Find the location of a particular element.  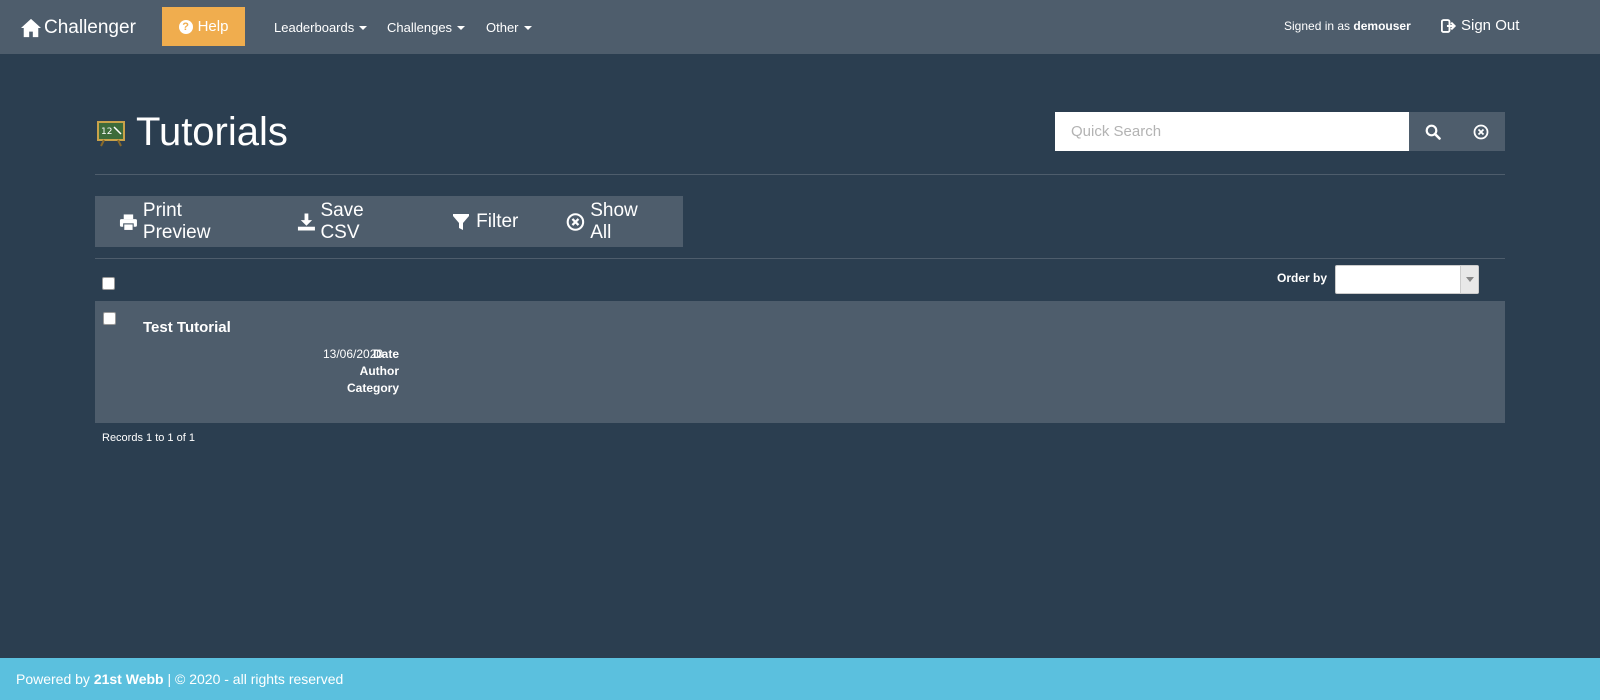

menu-other: Other is located at coordinates (509, 27).